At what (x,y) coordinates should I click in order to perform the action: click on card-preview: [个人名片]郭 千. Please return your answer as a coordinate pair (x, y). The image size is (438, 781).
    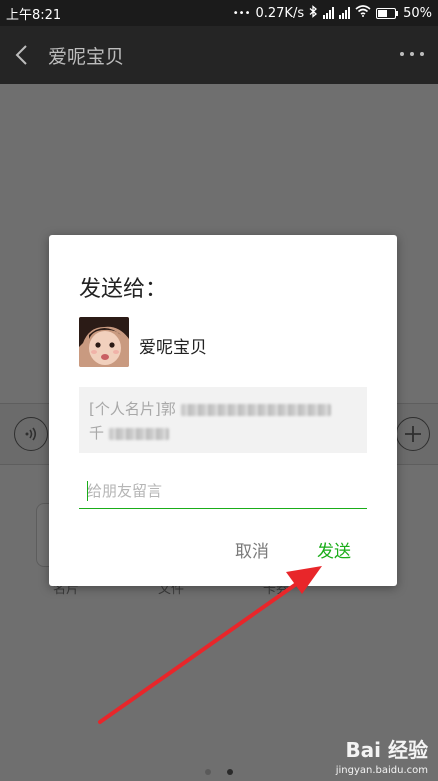
    Looking at the image, I should click on (223, 420).